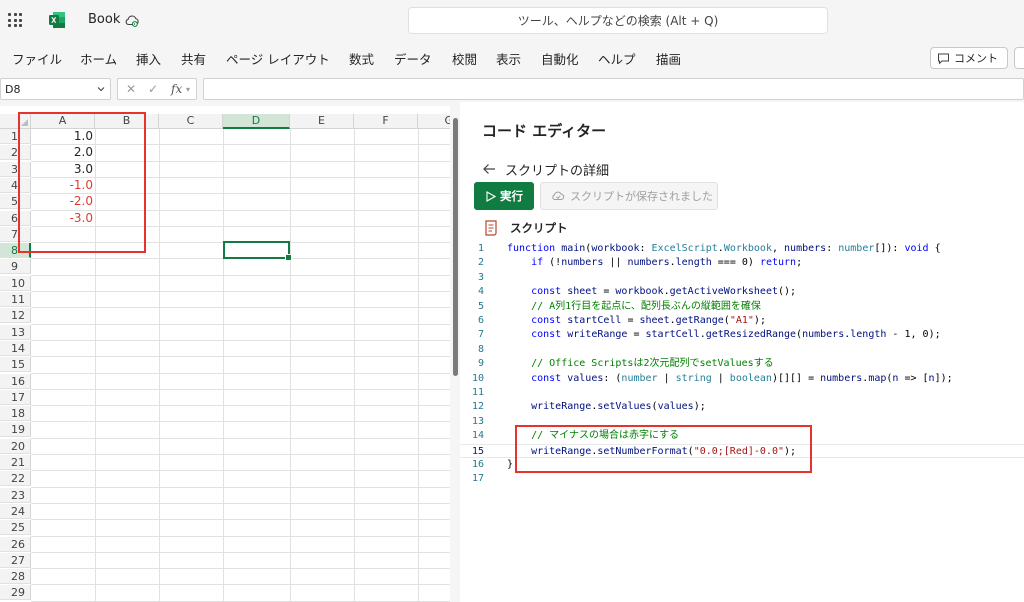  Describe the element at coordinates (15, 544) in the screenshot. I see `row-header: 26` at that location.